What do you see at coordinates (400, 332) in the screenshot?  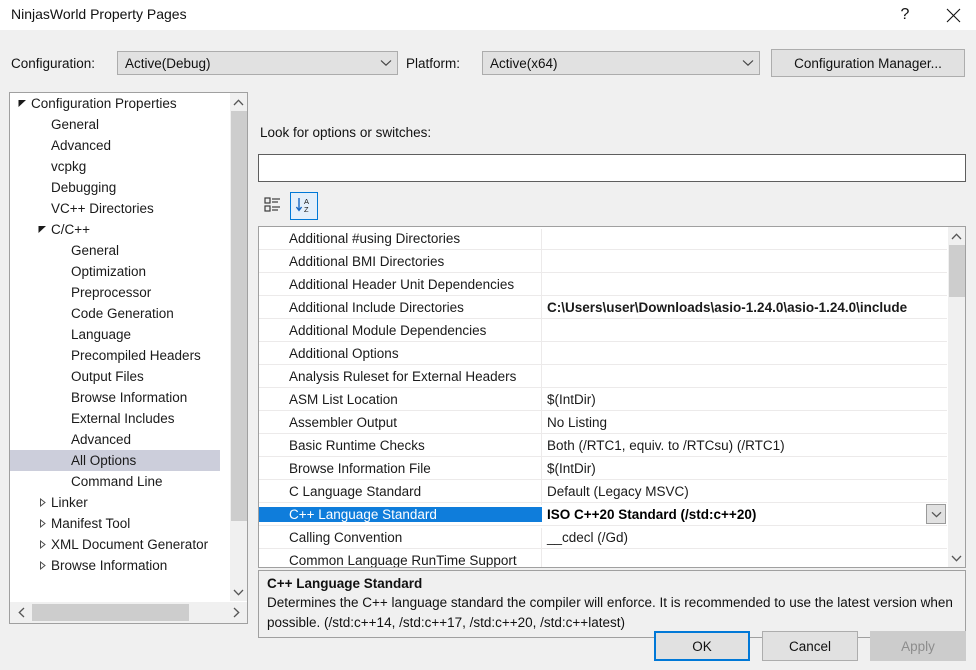 I see `property-name: Additional Module Dependencies` at bounding box center [400, 332].